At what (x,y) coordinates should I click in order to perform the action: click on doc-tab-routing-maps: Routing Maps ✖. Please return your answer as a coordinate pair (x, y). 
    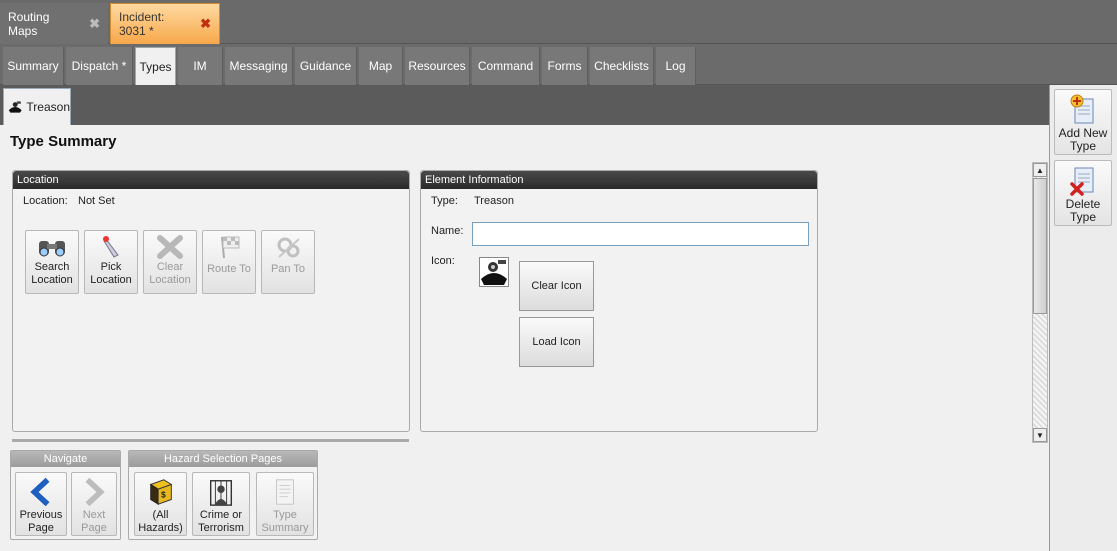
    Looking at the image, I should click on (54, 23).